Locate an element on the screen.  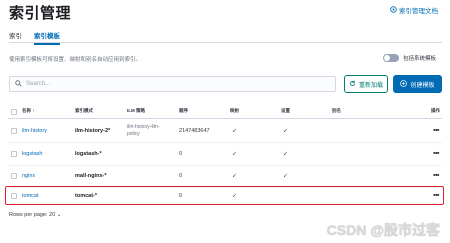
search-icon is located at coordinates (18, 84).